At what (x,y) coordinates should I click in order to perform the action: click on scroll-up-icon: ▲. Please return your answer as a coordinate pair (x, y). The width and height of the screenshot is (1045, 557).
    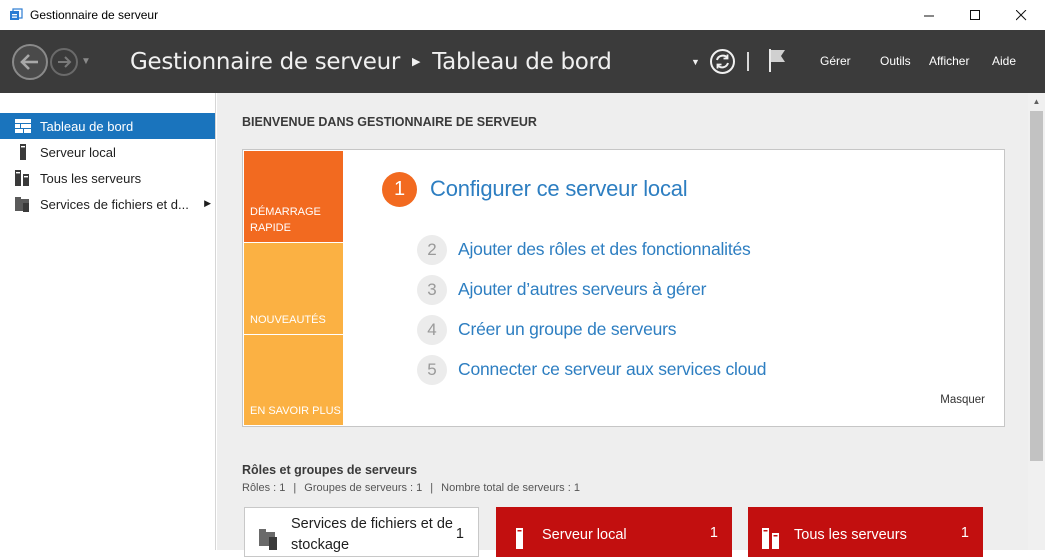
    Looking at the image, I should click on (1036, 101).